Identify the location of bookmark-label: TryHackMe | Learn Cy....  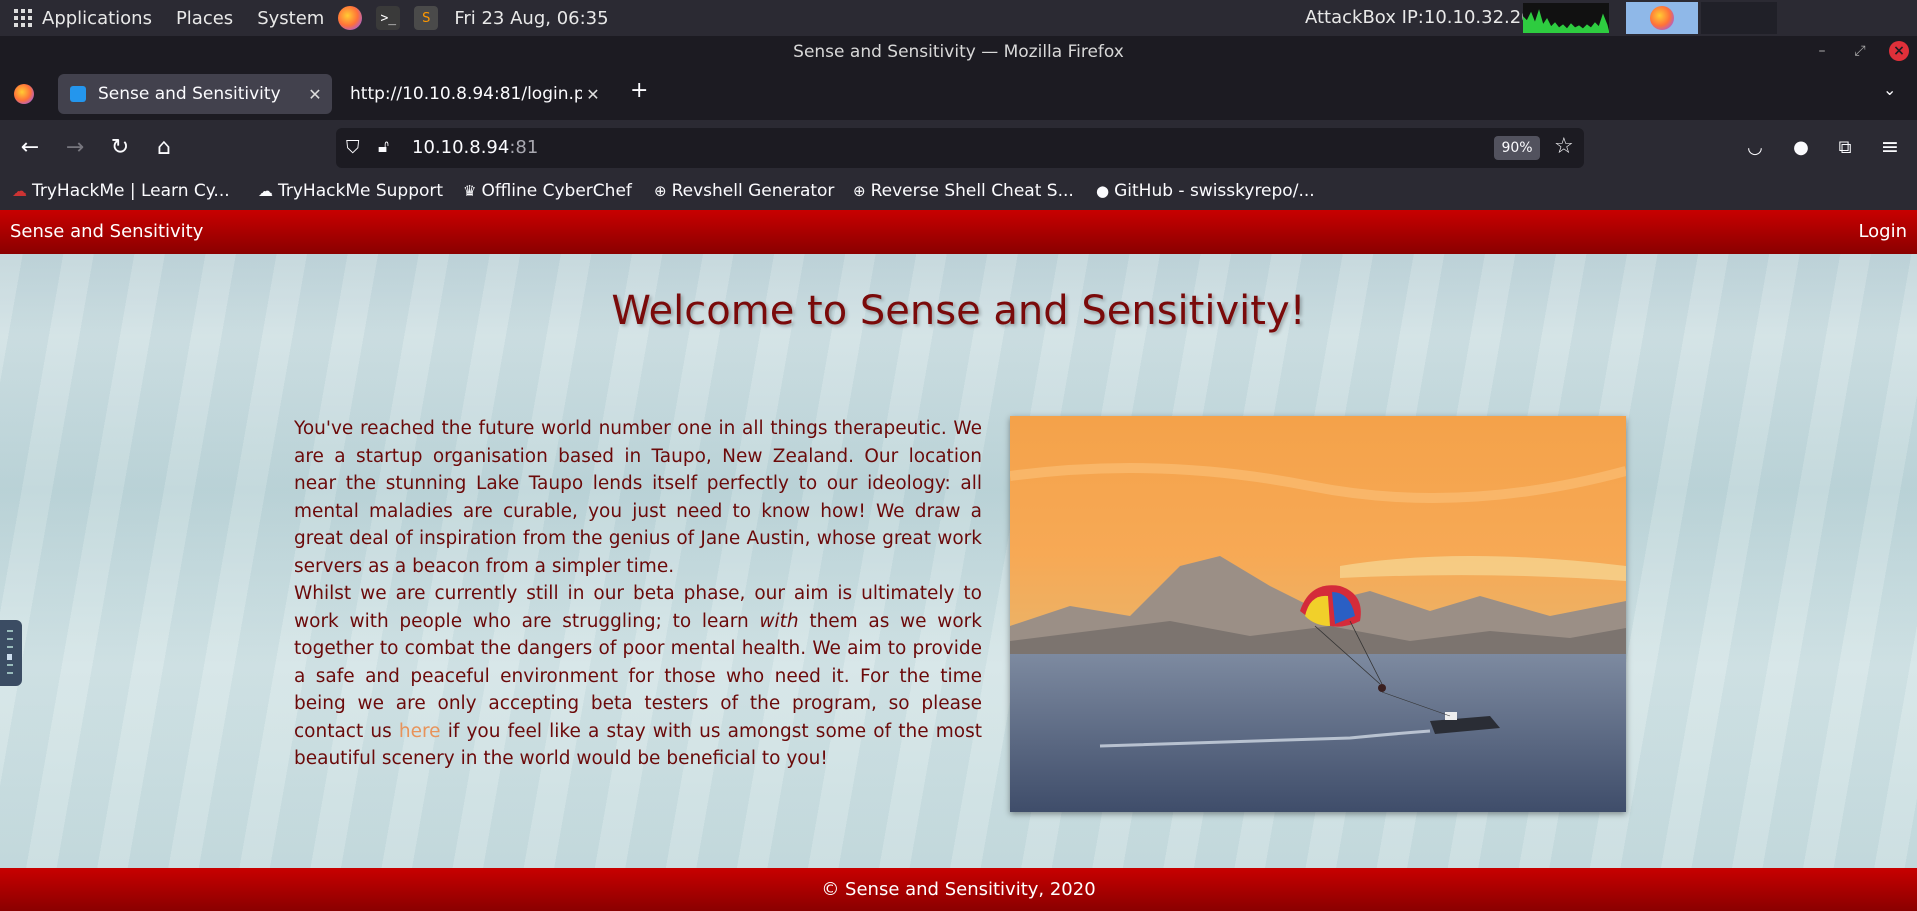
(131, 191).